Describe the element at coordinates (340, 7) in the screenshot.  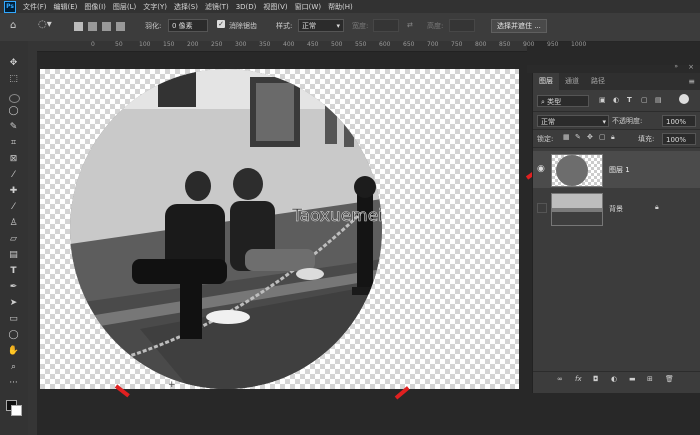
I see `menu-help: 帮助(H)` at that location.